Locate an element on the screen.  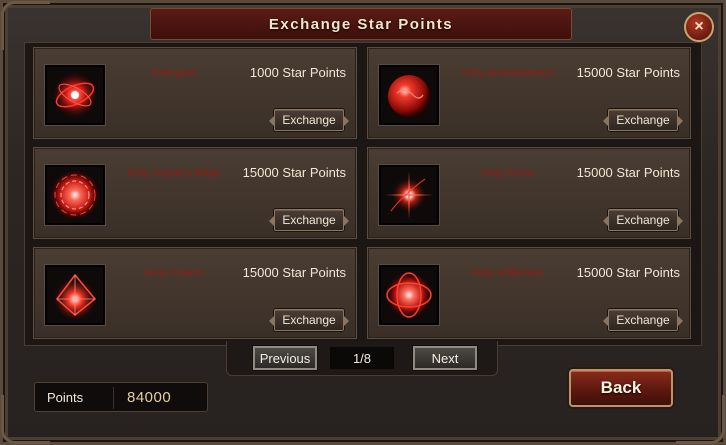
item-cost: 1000 Star Points is located at coordinates (297, 72).